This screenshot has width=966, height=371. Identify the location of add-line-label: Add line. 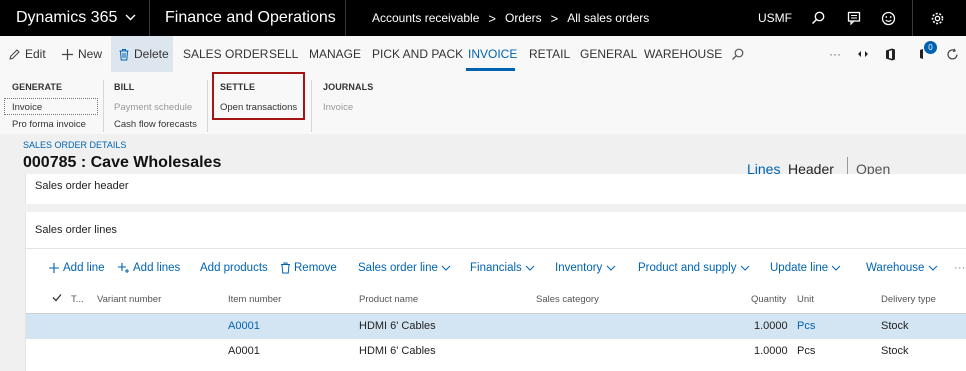
(84, 268).